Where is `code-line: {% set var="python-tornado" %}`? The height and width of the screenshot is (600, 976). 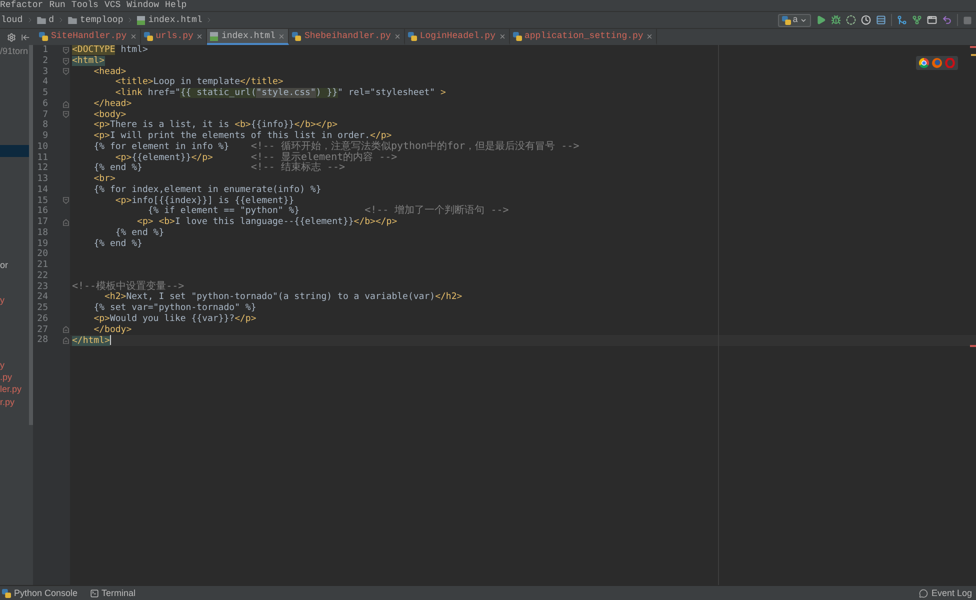 code-line: {% set var="python-tornado" %} is located at coordinates (175, 308).